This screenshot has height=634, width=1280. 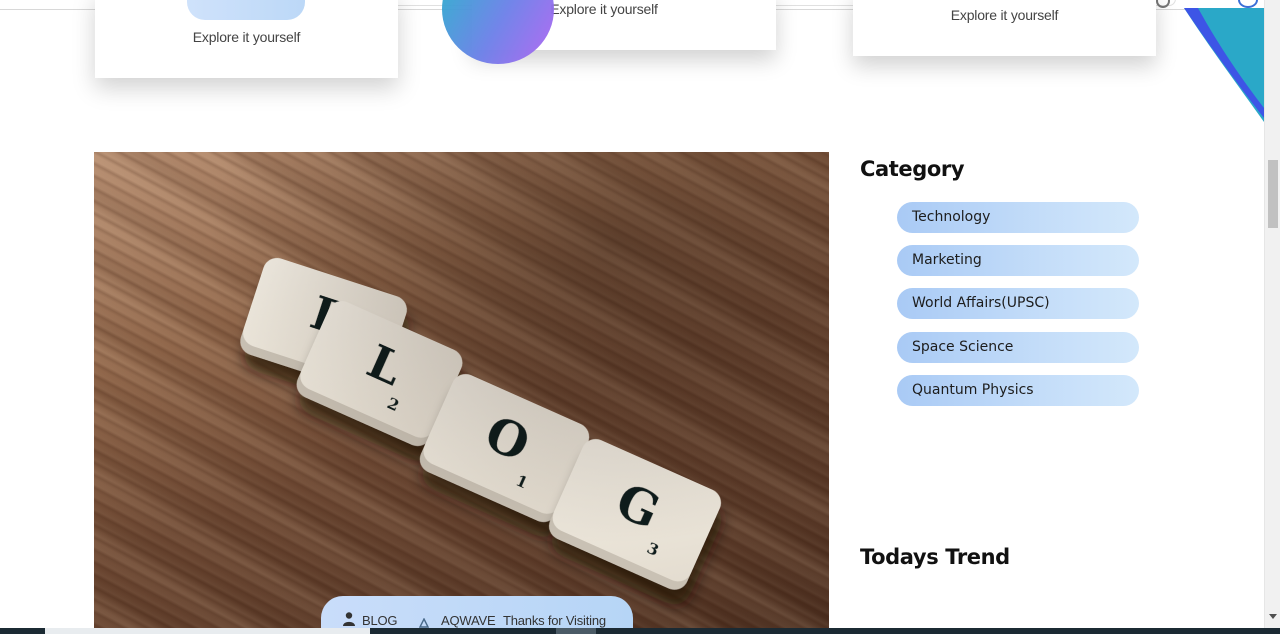 What do you see at coordinates (935, 557) in the screenshot?
I see `todays-trend-heading: Todays Trend` at bounding box center [935, 557].